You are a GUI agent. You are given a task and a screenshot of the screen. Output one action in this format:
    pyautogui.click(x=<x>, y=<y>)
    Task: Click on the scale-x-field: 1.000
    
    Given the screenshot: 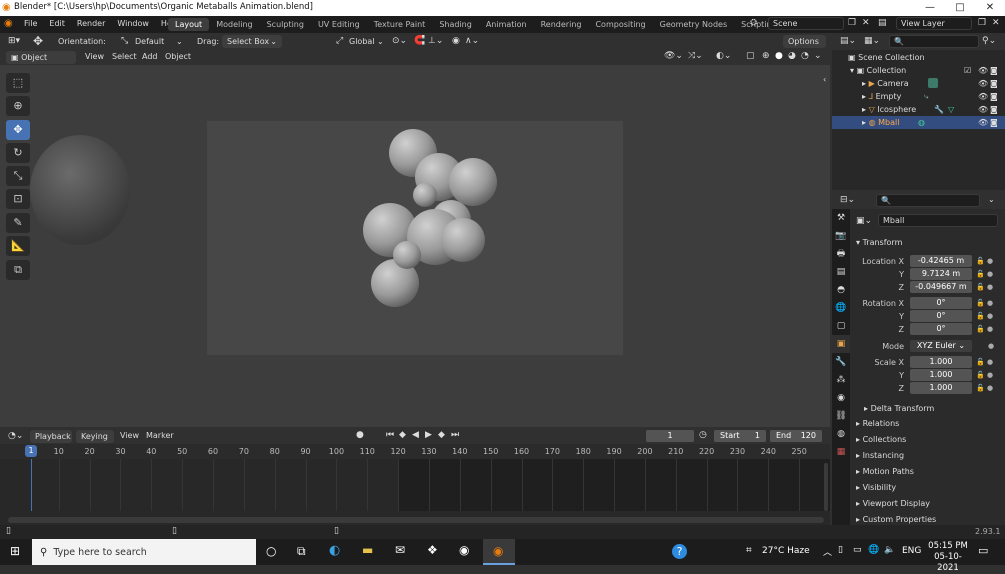 What is the action you would take?
    pyautogui.click(x=941, y=362)
    